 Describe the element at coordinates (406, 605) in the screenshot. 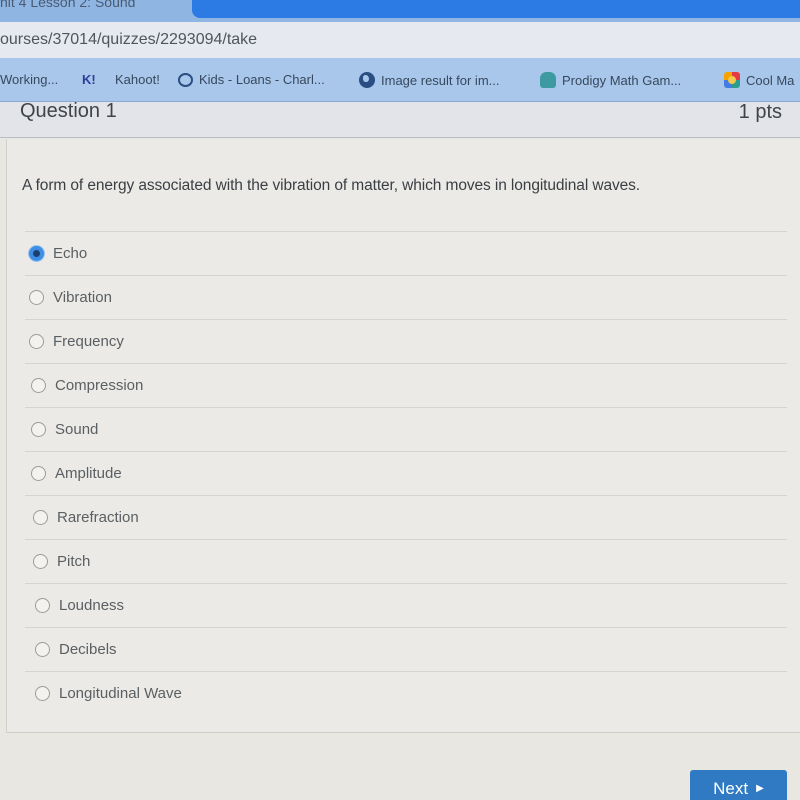

I see `answer-option: Loudness` at that location.